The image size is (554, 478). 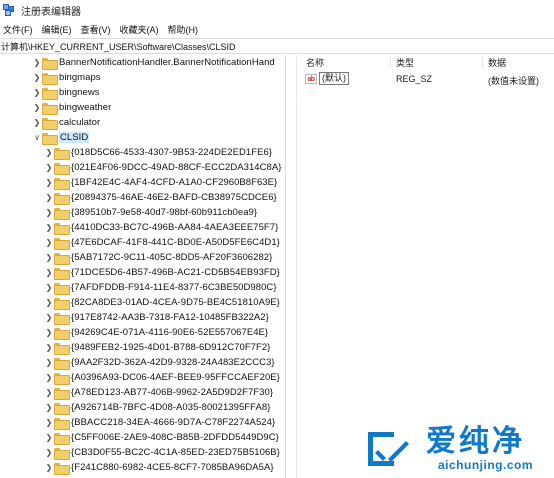 I want to click on tree-node-label: calculator, so click(x=79, y=122).